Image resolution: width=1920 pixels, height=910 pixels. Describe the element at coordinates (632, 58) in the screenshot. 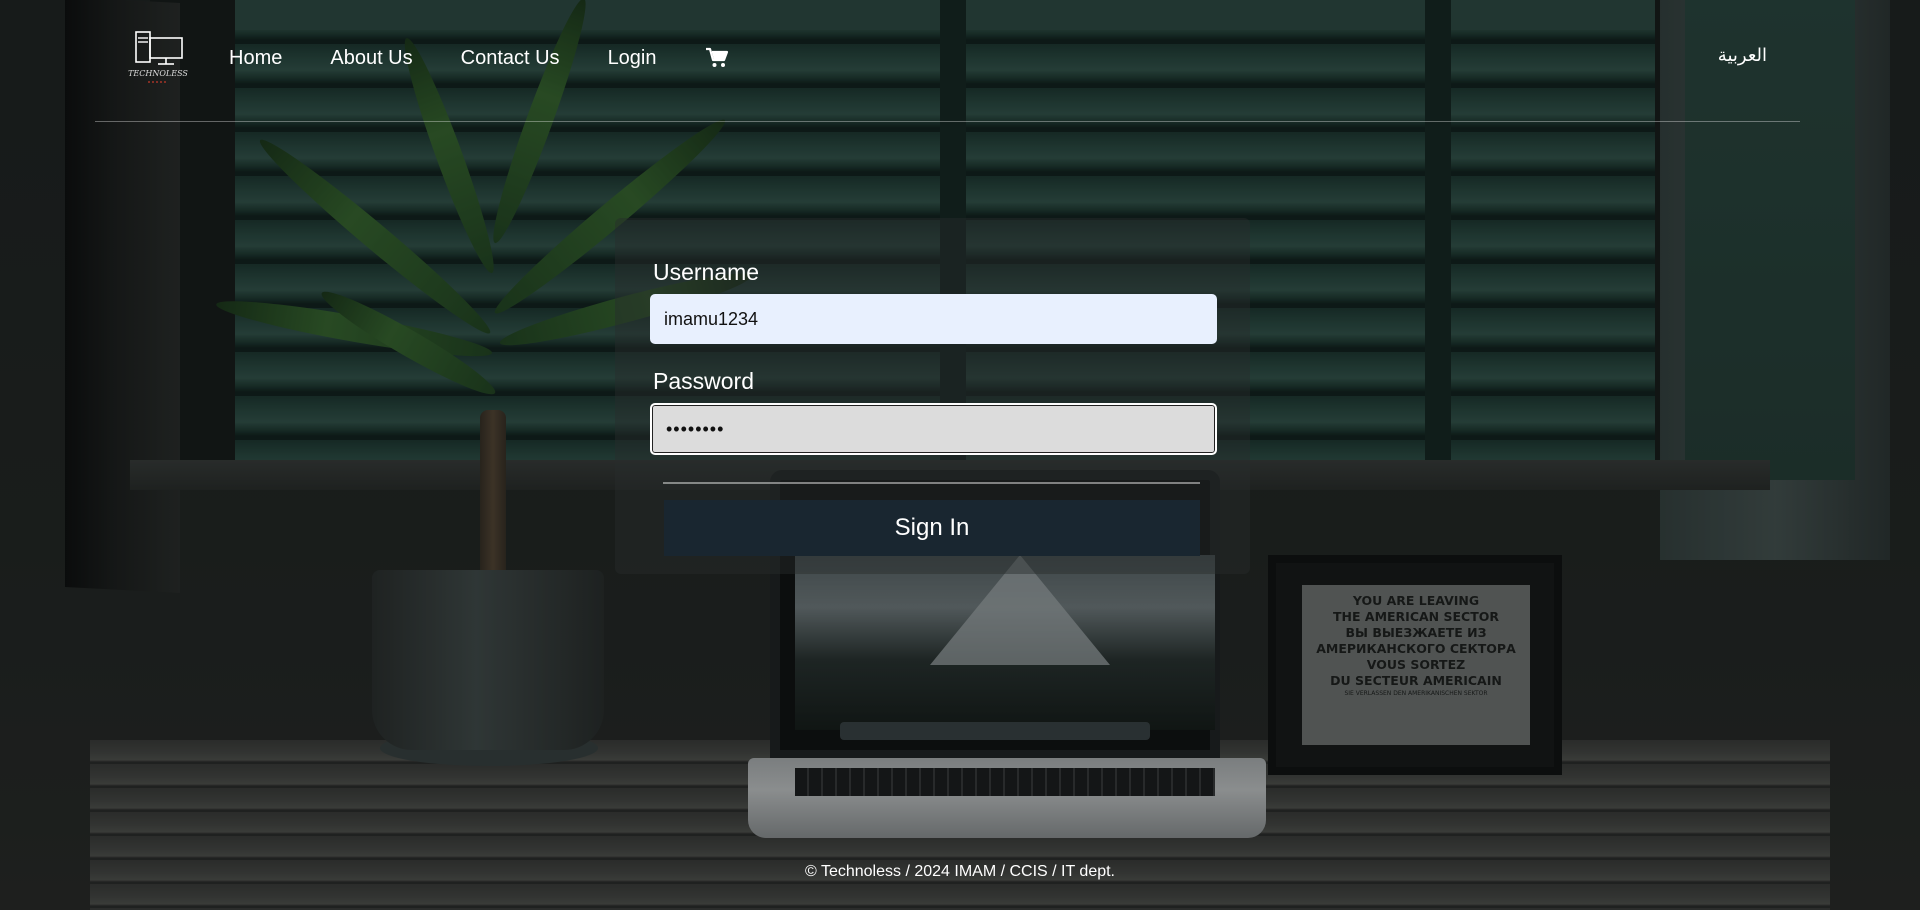

I see `nav-login-link: Login` at that location.